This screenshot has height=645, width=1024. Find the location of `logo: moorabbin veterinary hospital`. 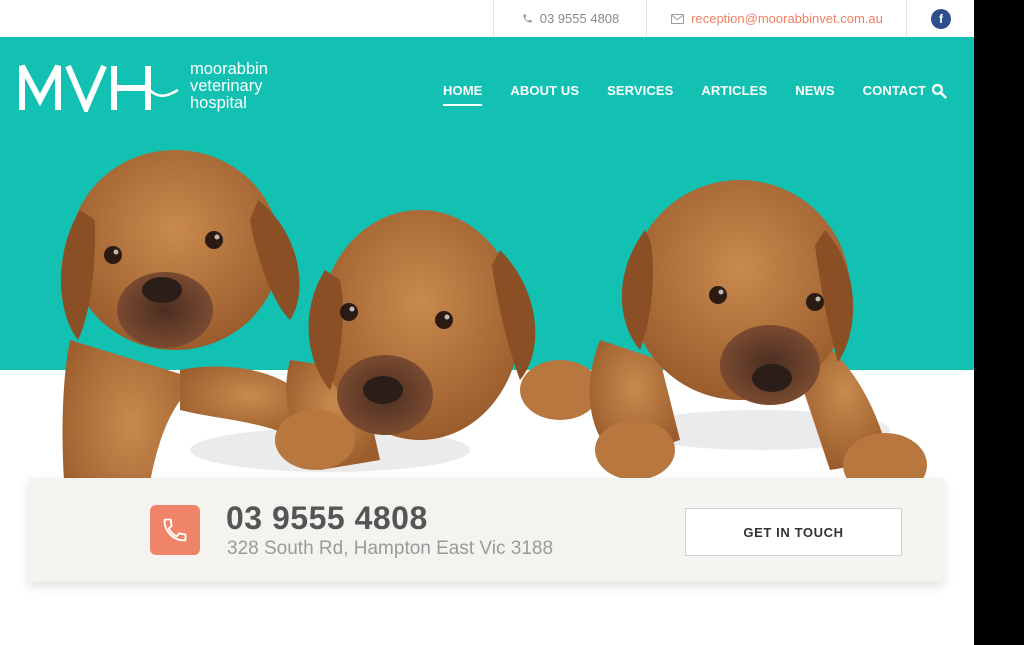

logo: moorabbin veterinary hospital is located at coordinates (143, 86).